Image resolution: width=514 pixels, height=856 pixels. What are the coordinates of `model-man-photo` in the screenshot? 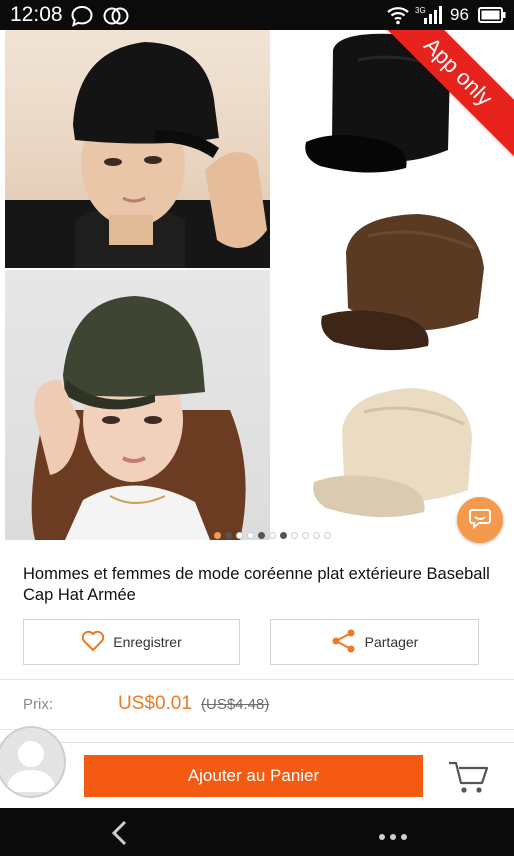 It's located at (137, 149).